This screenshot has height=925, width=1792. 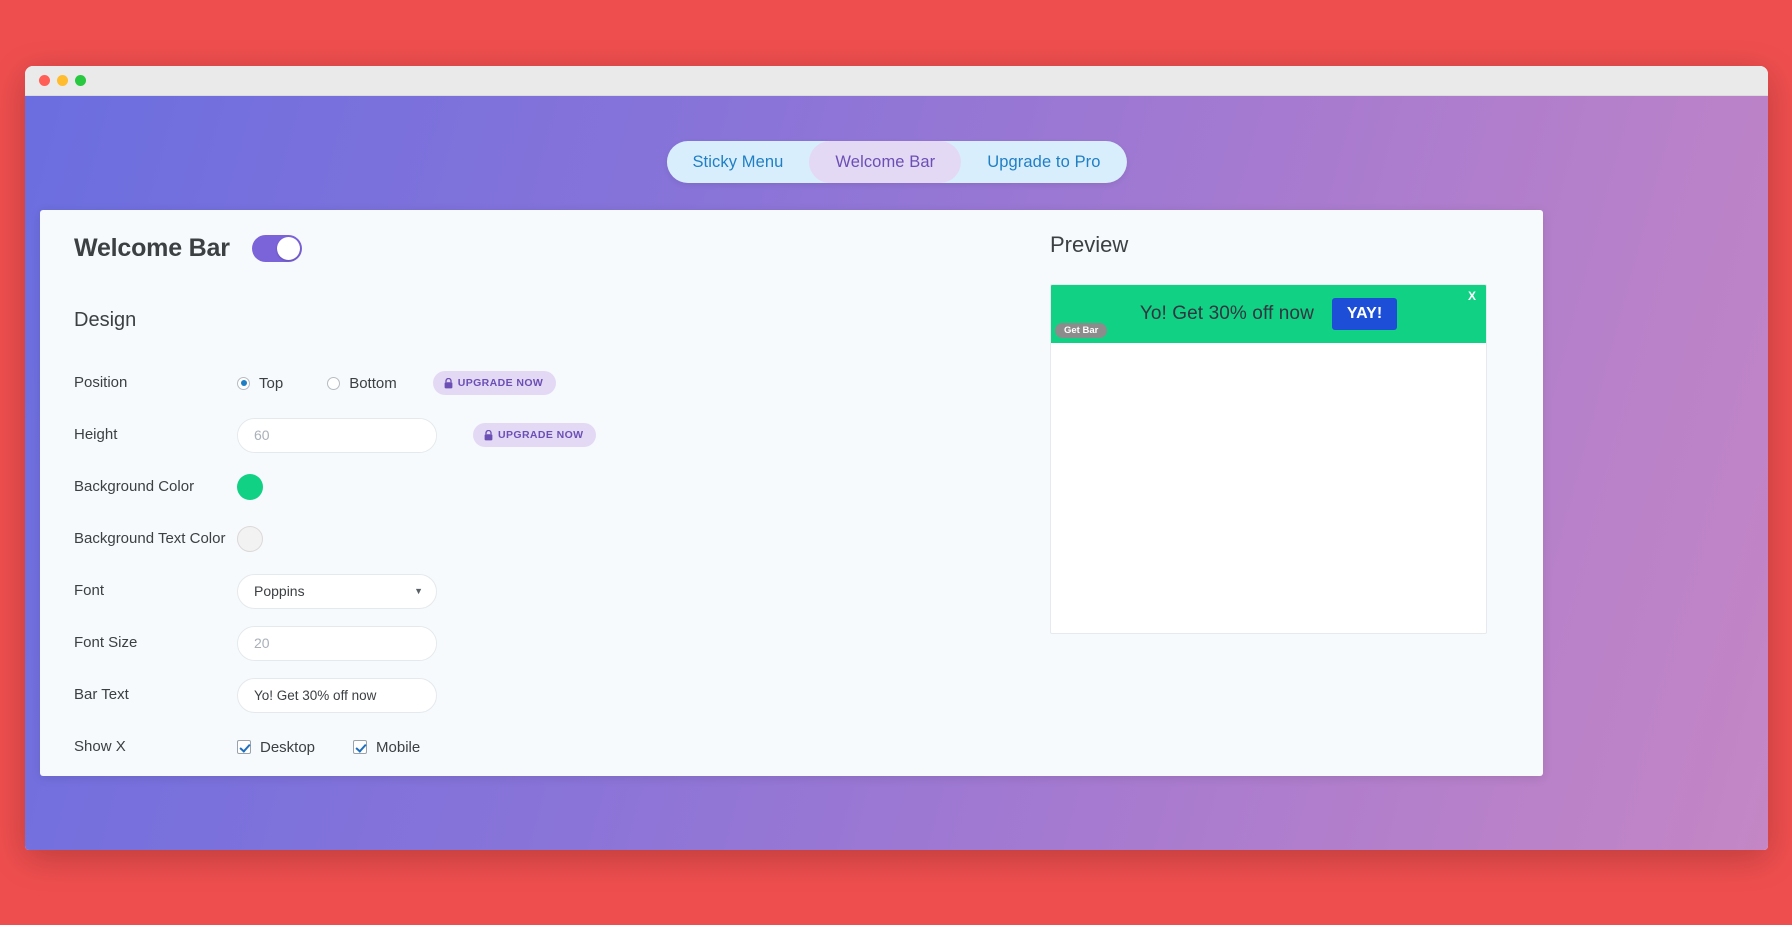 What do you see at coordinates (150, 538) in the screenshot?
I see `field-label-background-text-color: Background Text Color` at bounding box center [150, 538].